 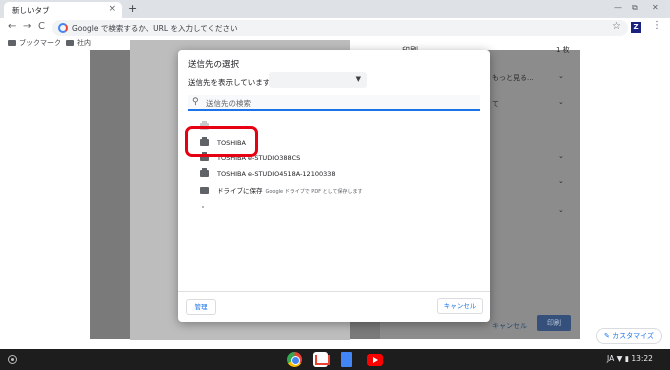 What do you see at coordinates (642, 358) in the screenshot?
I see `clock: 13:22` at bounding box center [642, 358].